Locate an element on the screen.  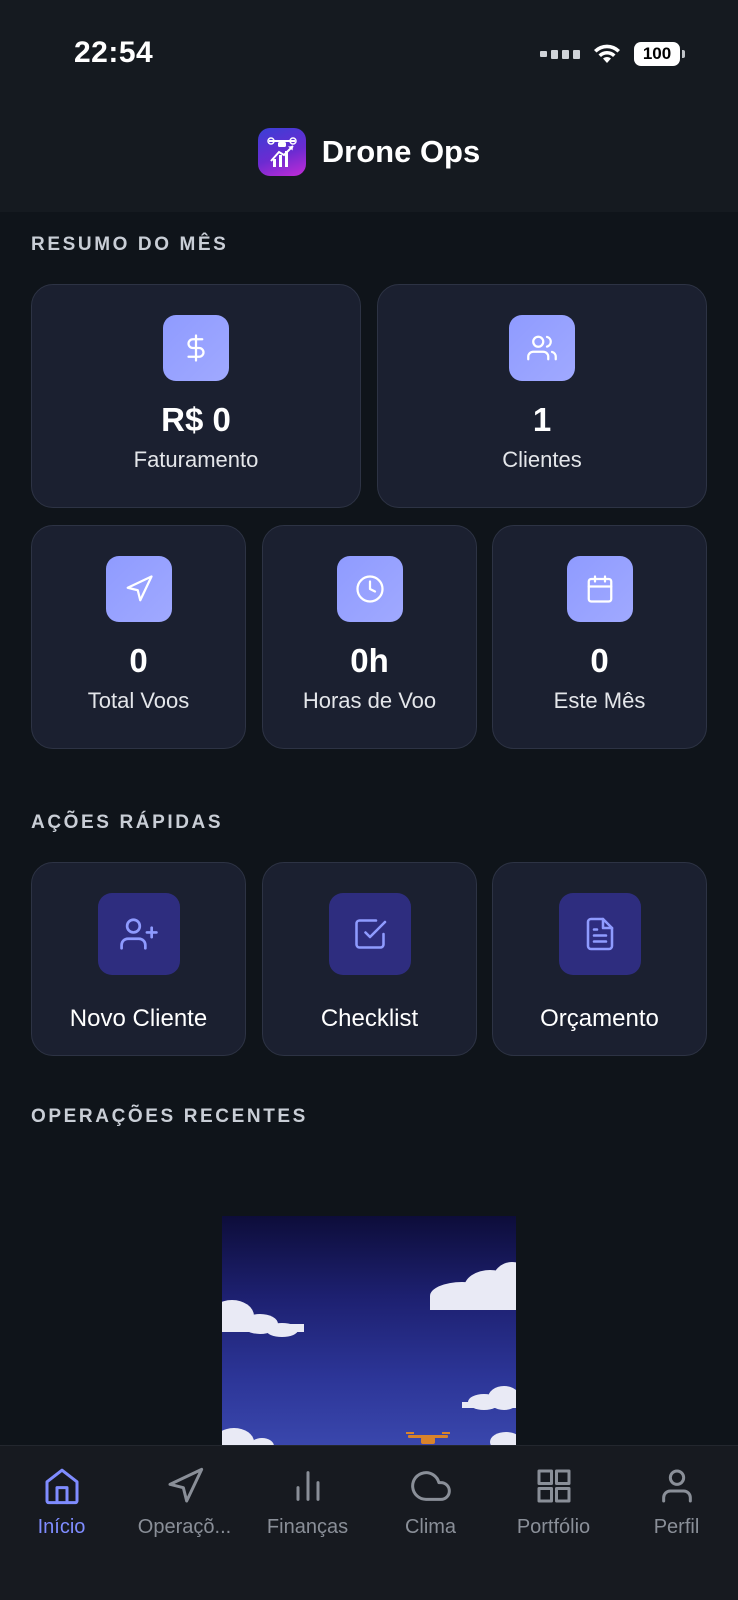
dollar-icon is located at coordinates (196, 348).